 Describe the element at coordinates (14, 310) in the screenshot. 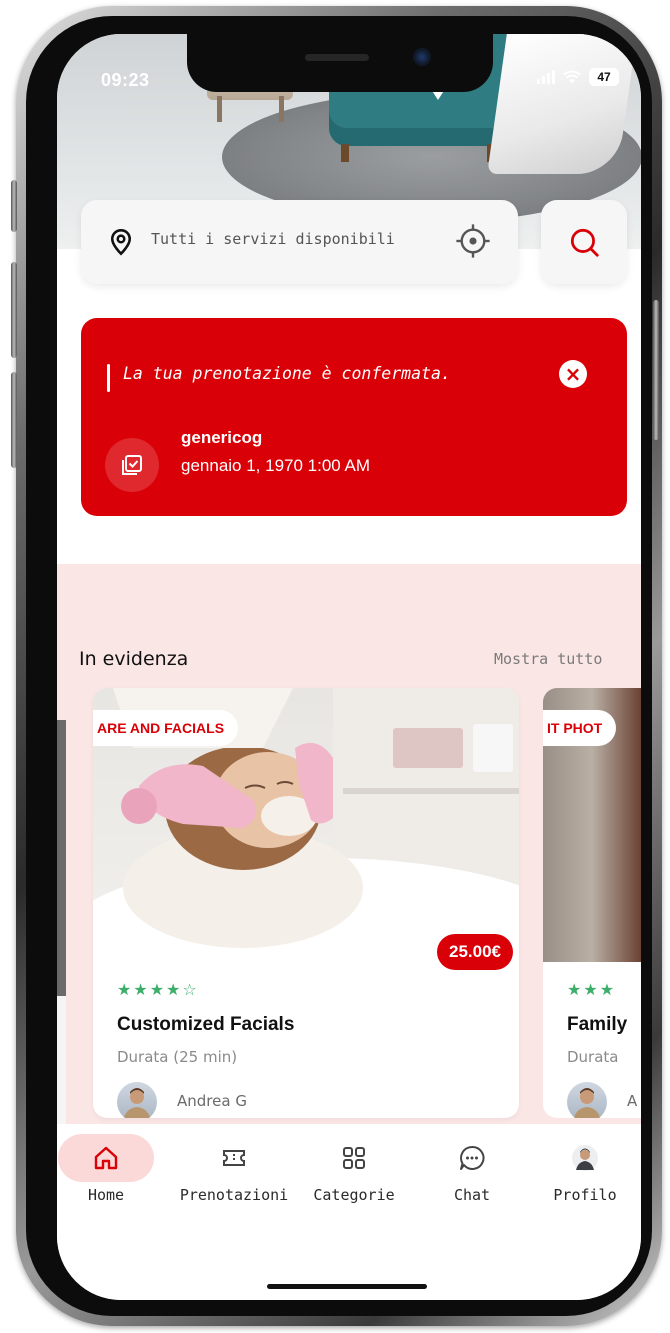

I see `volume-up-button` at that location.